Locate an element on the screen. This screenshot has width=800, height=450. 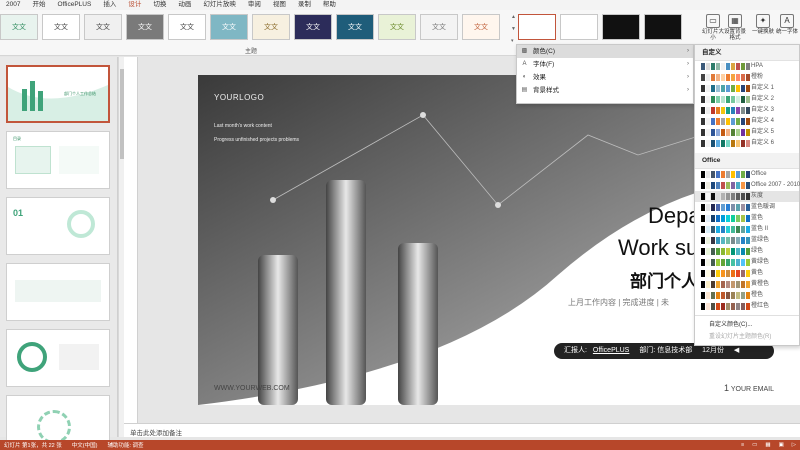
slide-thumbnail-3: 01 is located at coordinates (58, 226).